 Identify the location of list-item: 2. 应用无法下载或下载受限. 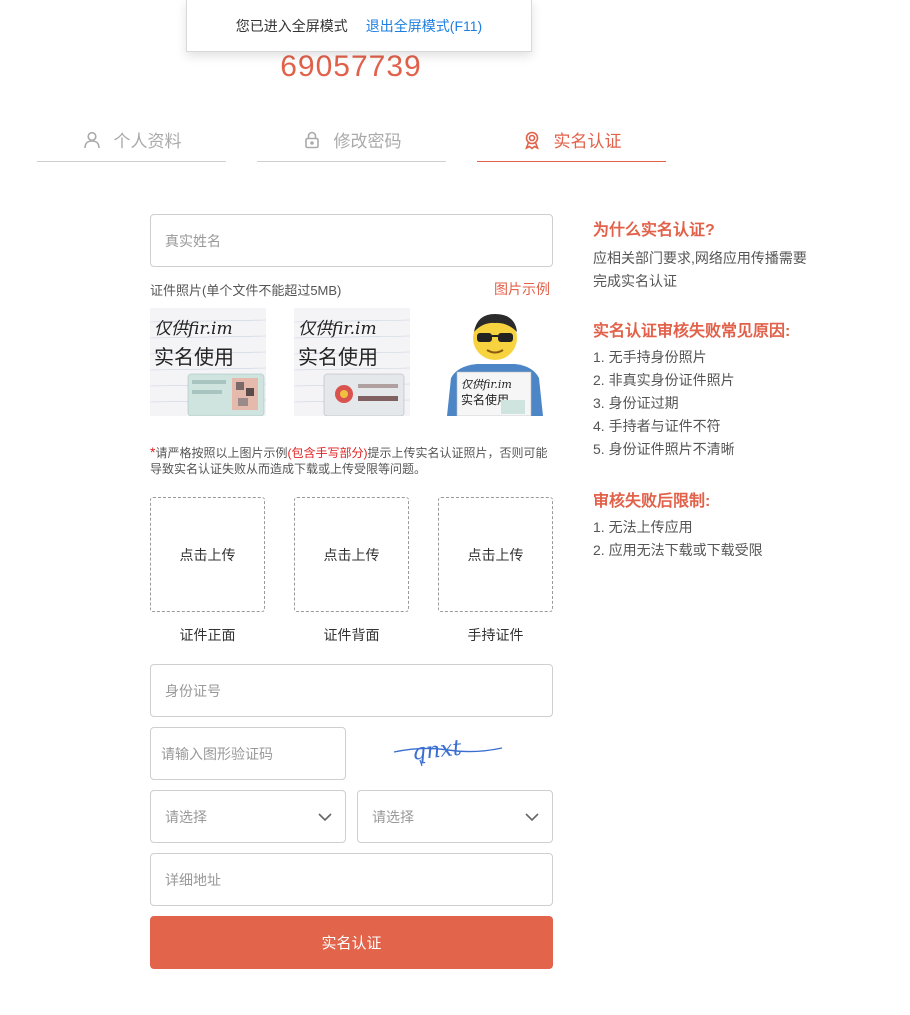
(678, 550).